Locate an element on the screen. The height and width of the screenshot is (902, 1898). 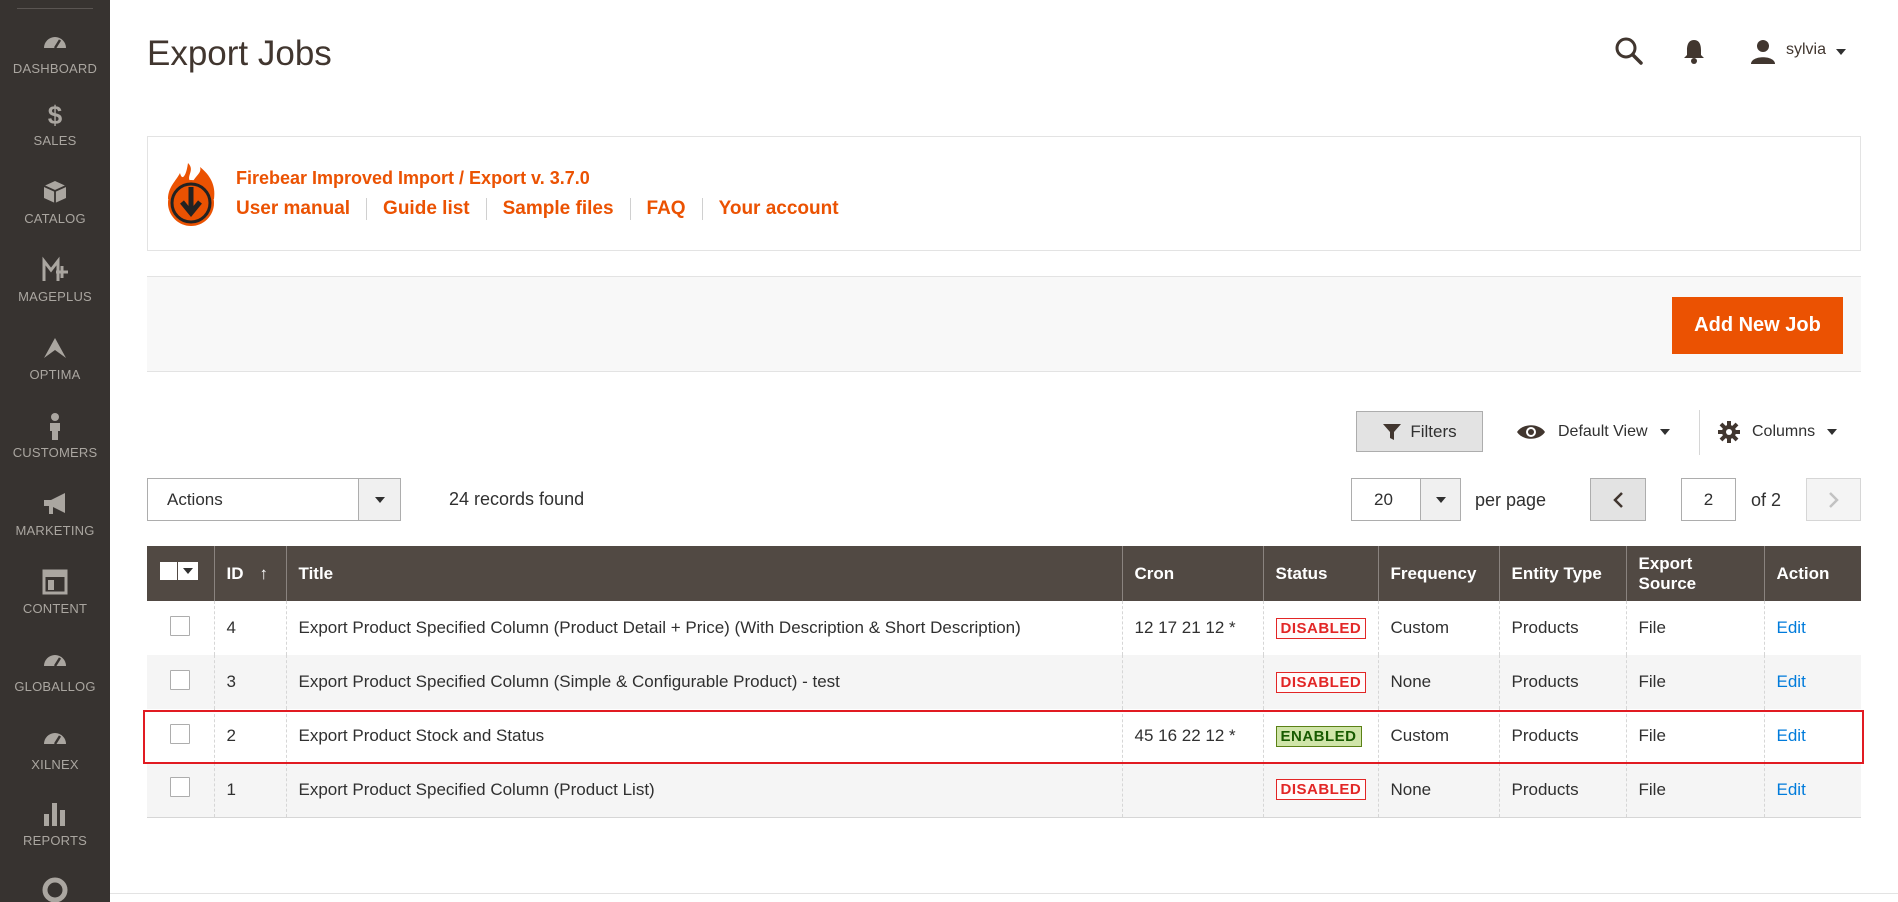
column-header-action: Action is located at coordinates (1812, 573).